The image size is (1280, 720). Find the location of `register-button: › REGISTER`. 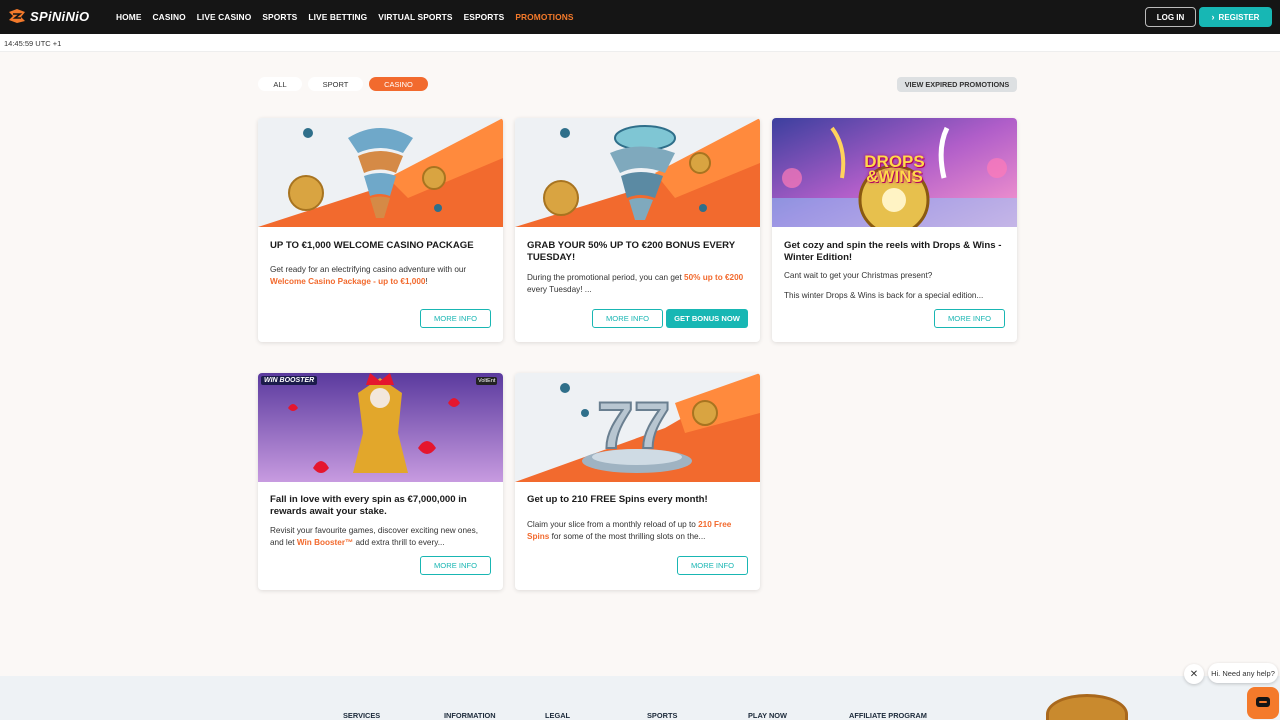

register-button: › REGISTER is located at coordinates (1235, 17).